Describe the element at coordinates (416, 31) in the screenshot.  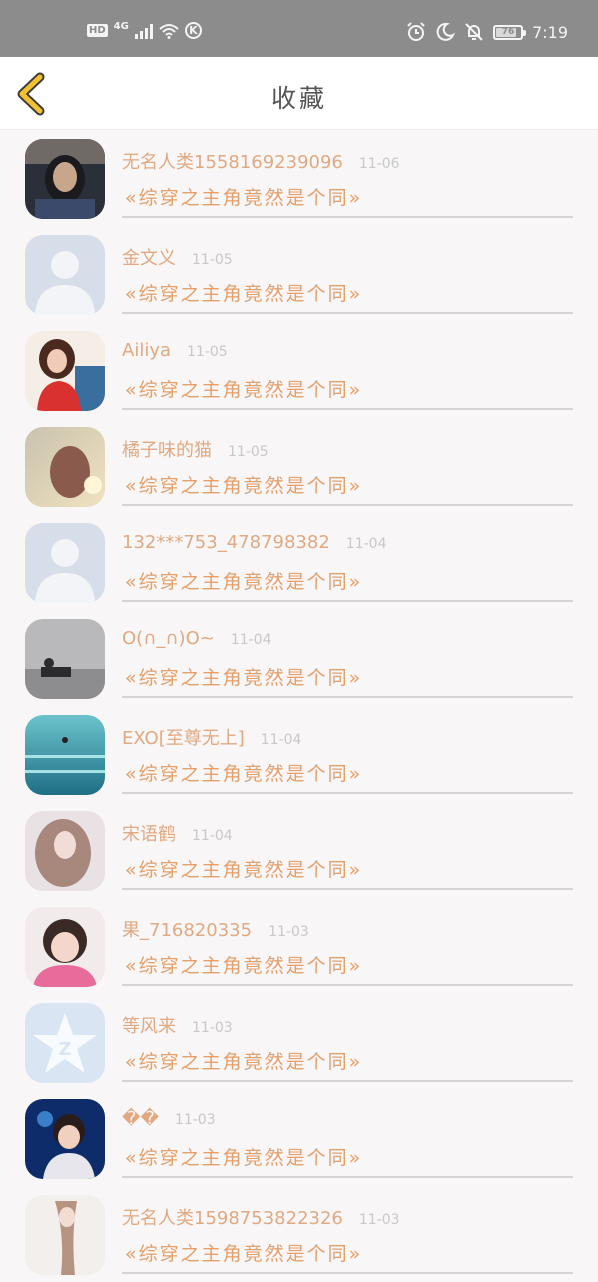
I see `alarm-icon` at that location.